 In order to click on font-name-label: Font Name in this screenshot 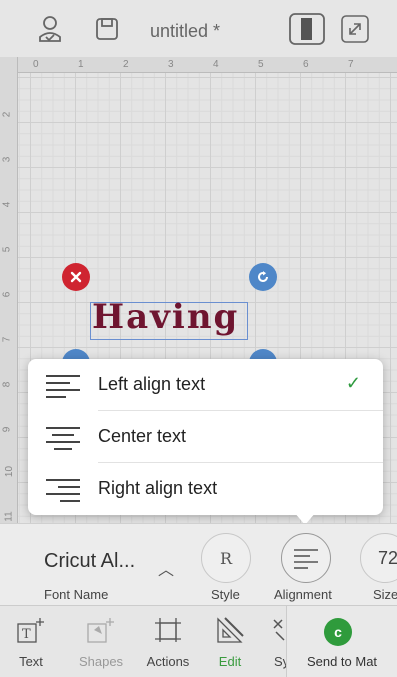, I will do `click(76, 594)`.